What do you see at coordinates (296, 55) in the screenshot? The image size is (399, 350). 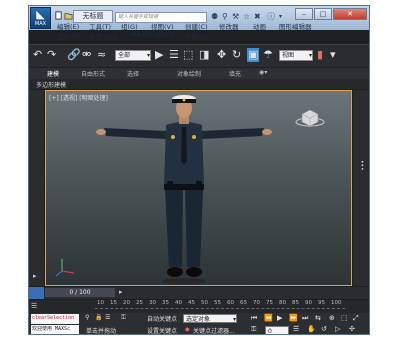 I see `reference-coordinate-dropdown: 视图 ▾` at bounding box center [296, 55].